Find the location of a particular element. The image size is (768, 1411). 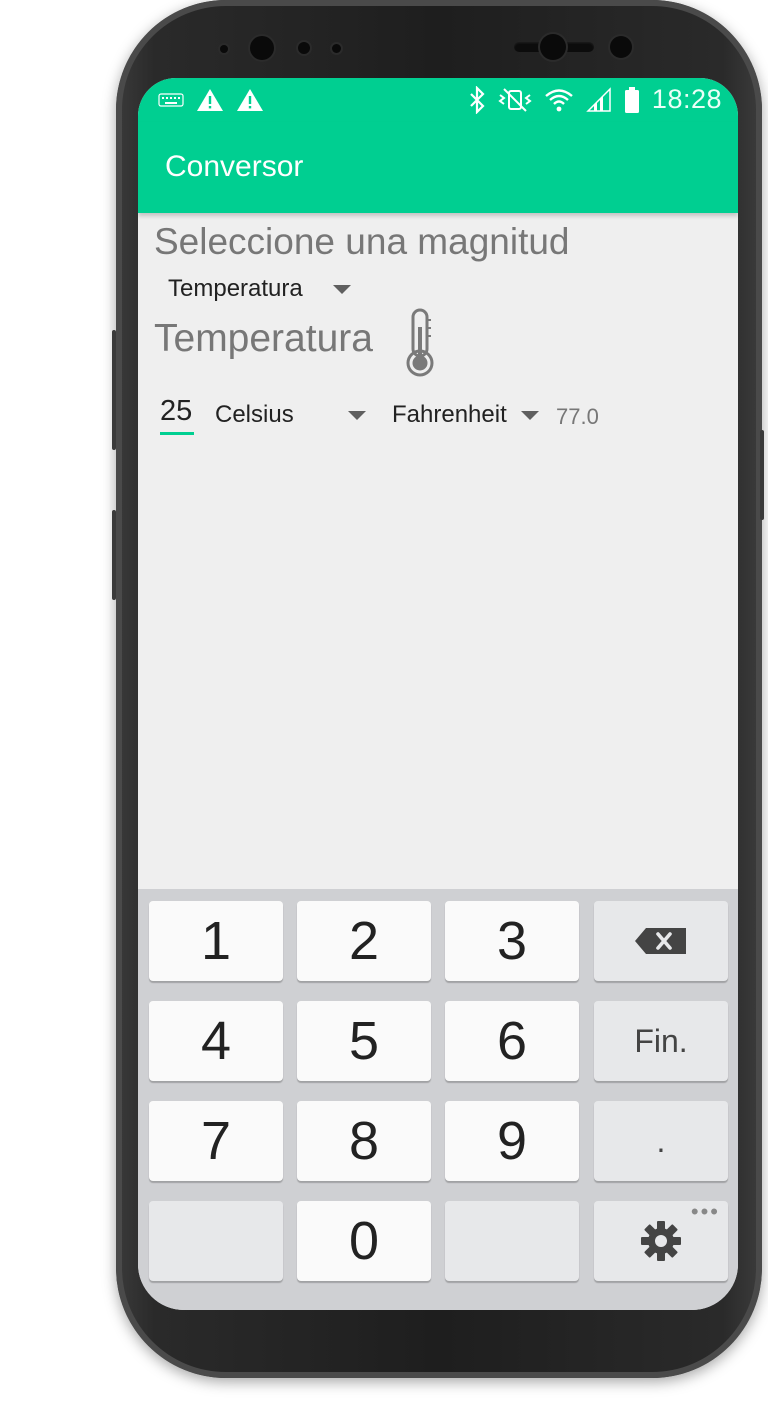

to-unit-value: Fahrenheit is located at coordinates (449, 414).